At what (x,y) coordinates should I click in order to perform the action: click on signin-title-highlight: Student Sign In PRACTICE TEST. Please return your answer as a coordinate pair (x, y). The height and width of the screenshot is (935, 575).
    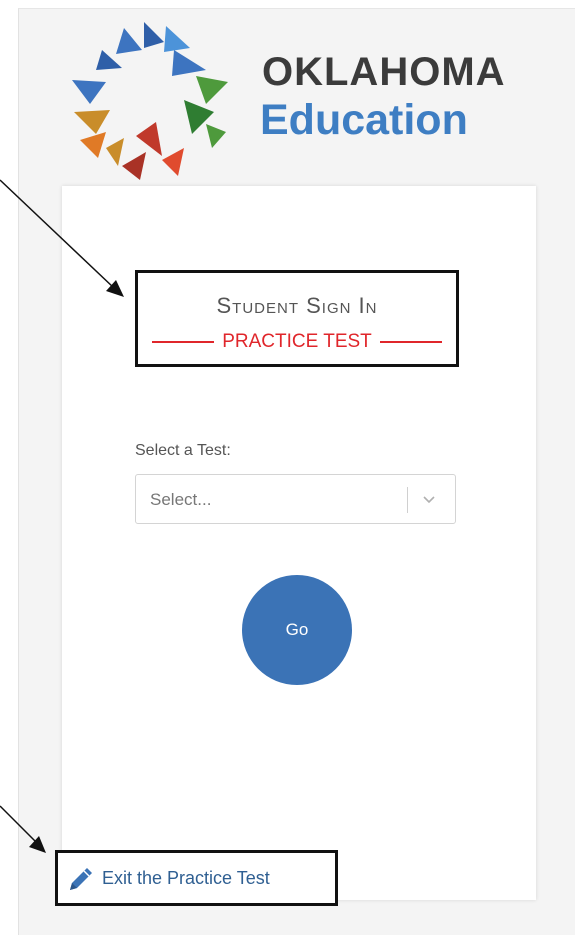
    Looking at the image, I should click on (297, 318).